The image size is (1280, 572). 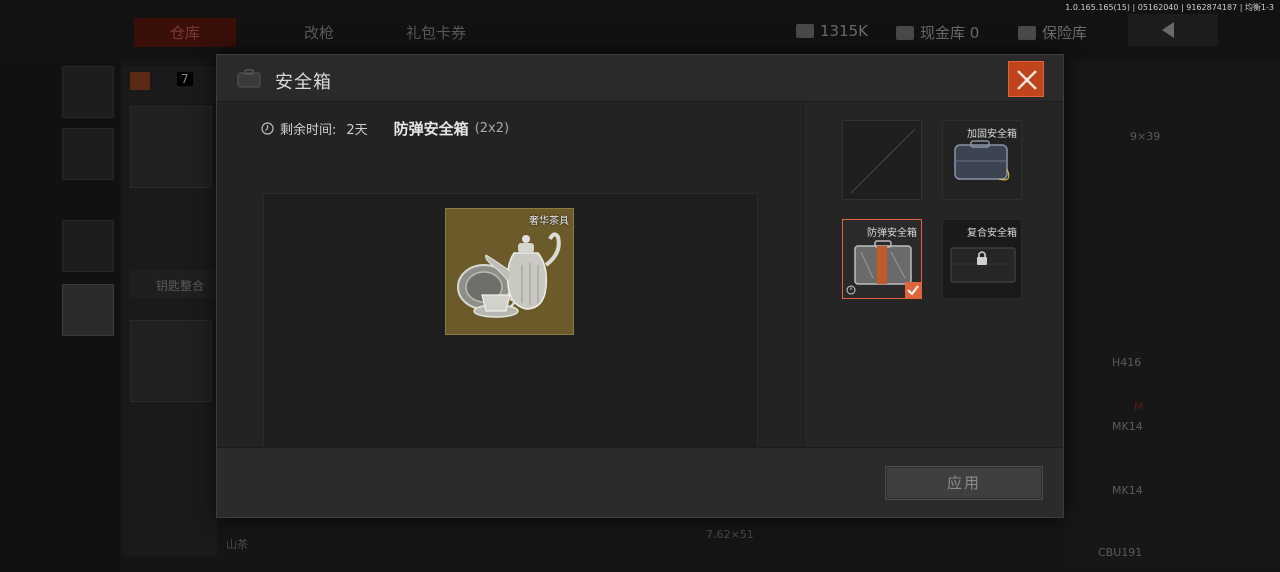 What do you see at coordinates (171, 147) in the screenshot?
I see `case-card` at bounding box center [171, 147].